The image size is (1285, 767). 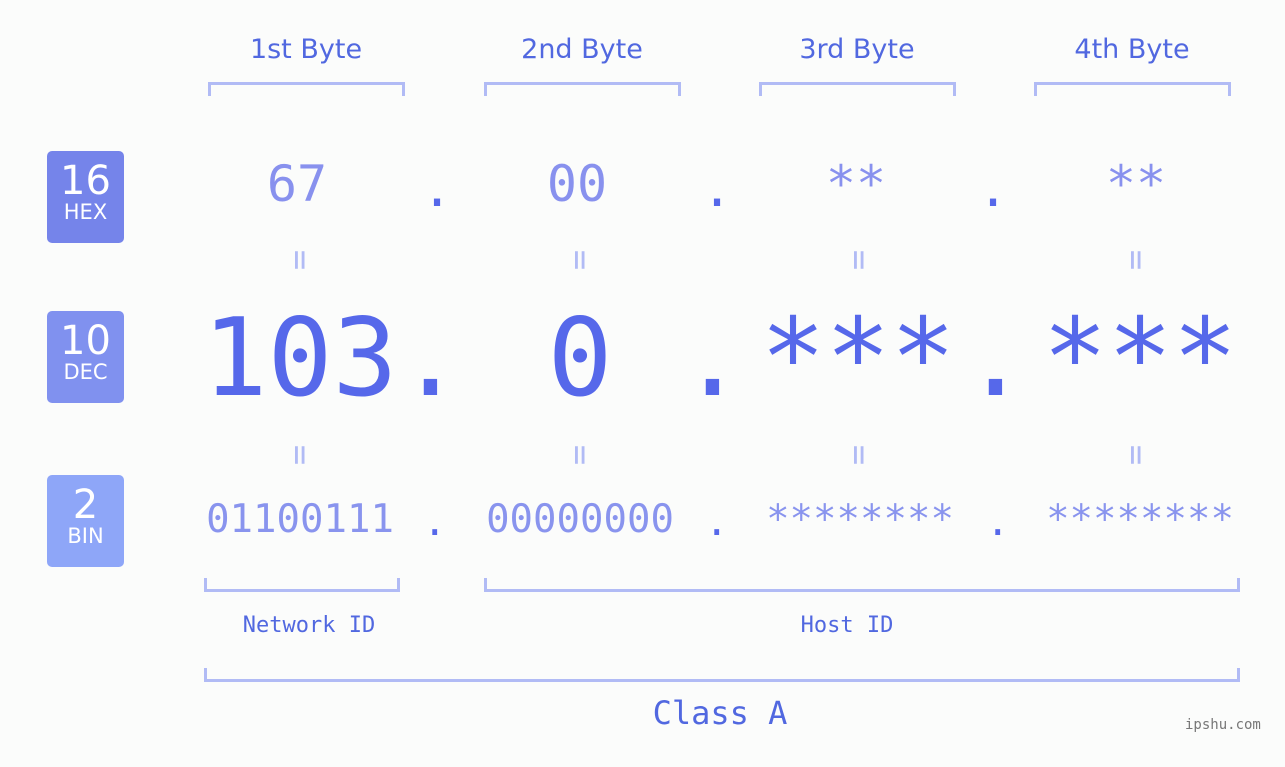 What do you see at coordinates (582, 49) in the screenshot?
I see `byte-header-2: 2nd Byte` at bounding box center [582, 49].